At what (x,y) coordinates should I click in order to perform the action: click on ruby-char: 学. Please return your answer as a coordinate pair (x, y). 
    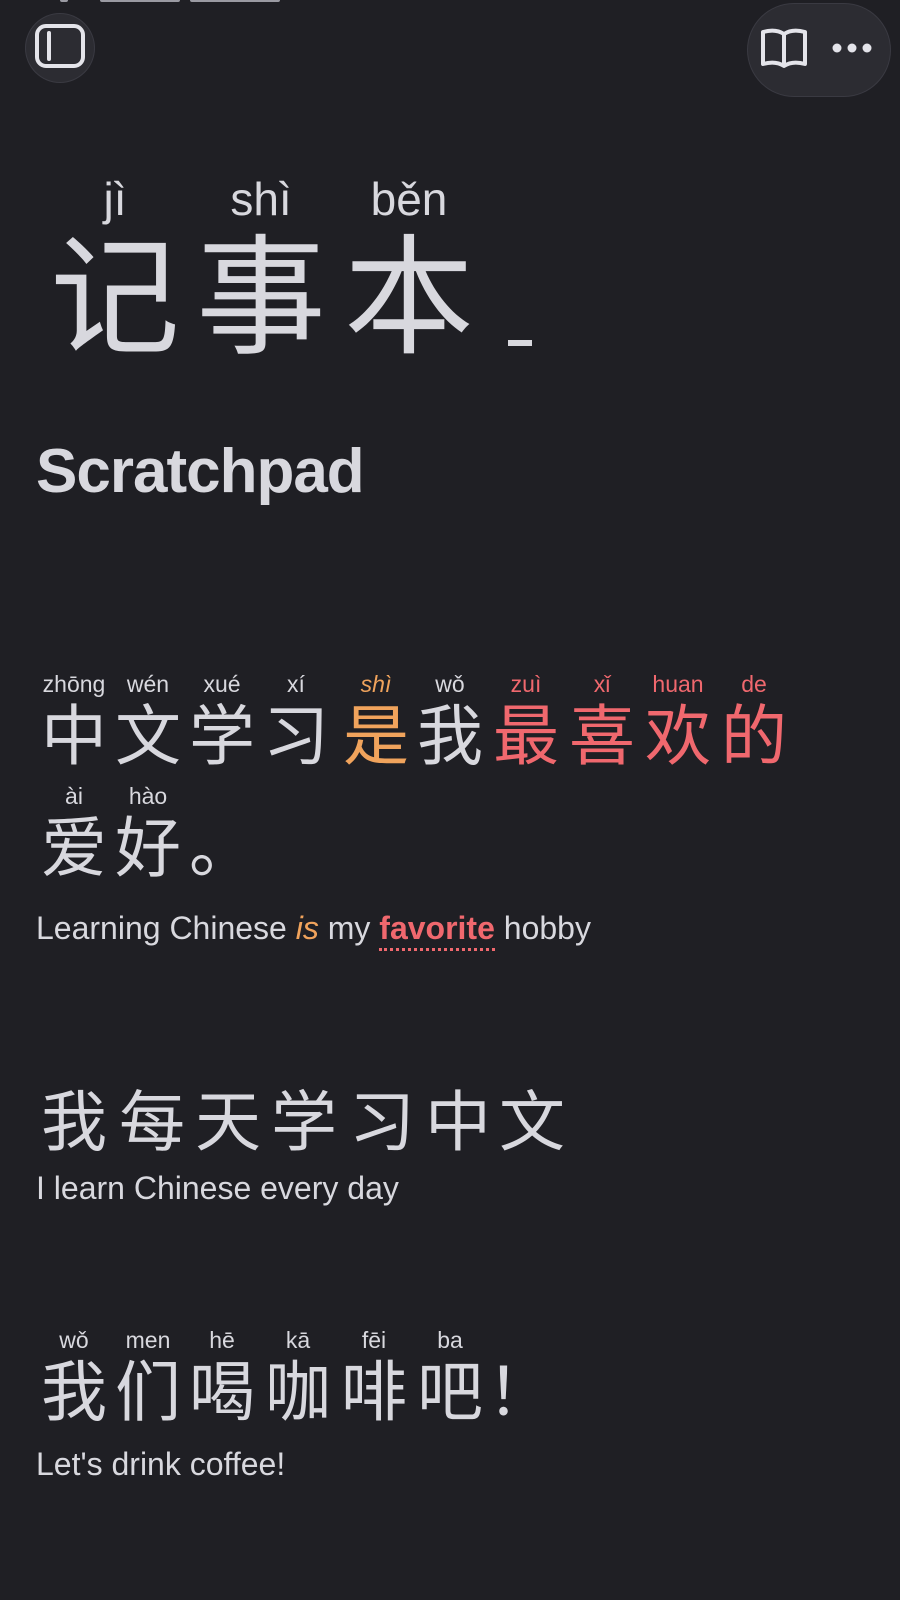
    Looking at the image, I should click on (304, 1109).